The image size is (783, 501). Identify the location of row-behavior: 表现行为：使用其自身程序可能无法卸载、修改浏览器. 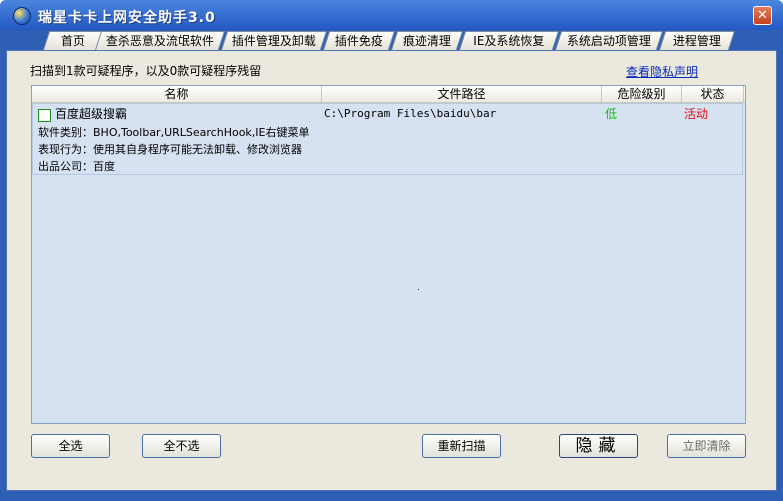
(170, 149).